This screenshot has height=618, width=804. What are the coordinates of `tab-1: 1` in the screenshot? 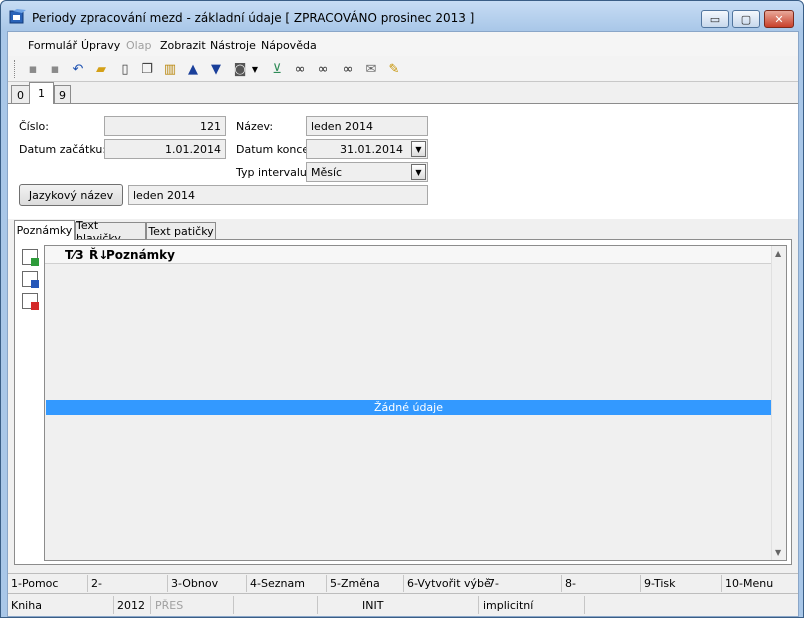 It's located at (41, 93).